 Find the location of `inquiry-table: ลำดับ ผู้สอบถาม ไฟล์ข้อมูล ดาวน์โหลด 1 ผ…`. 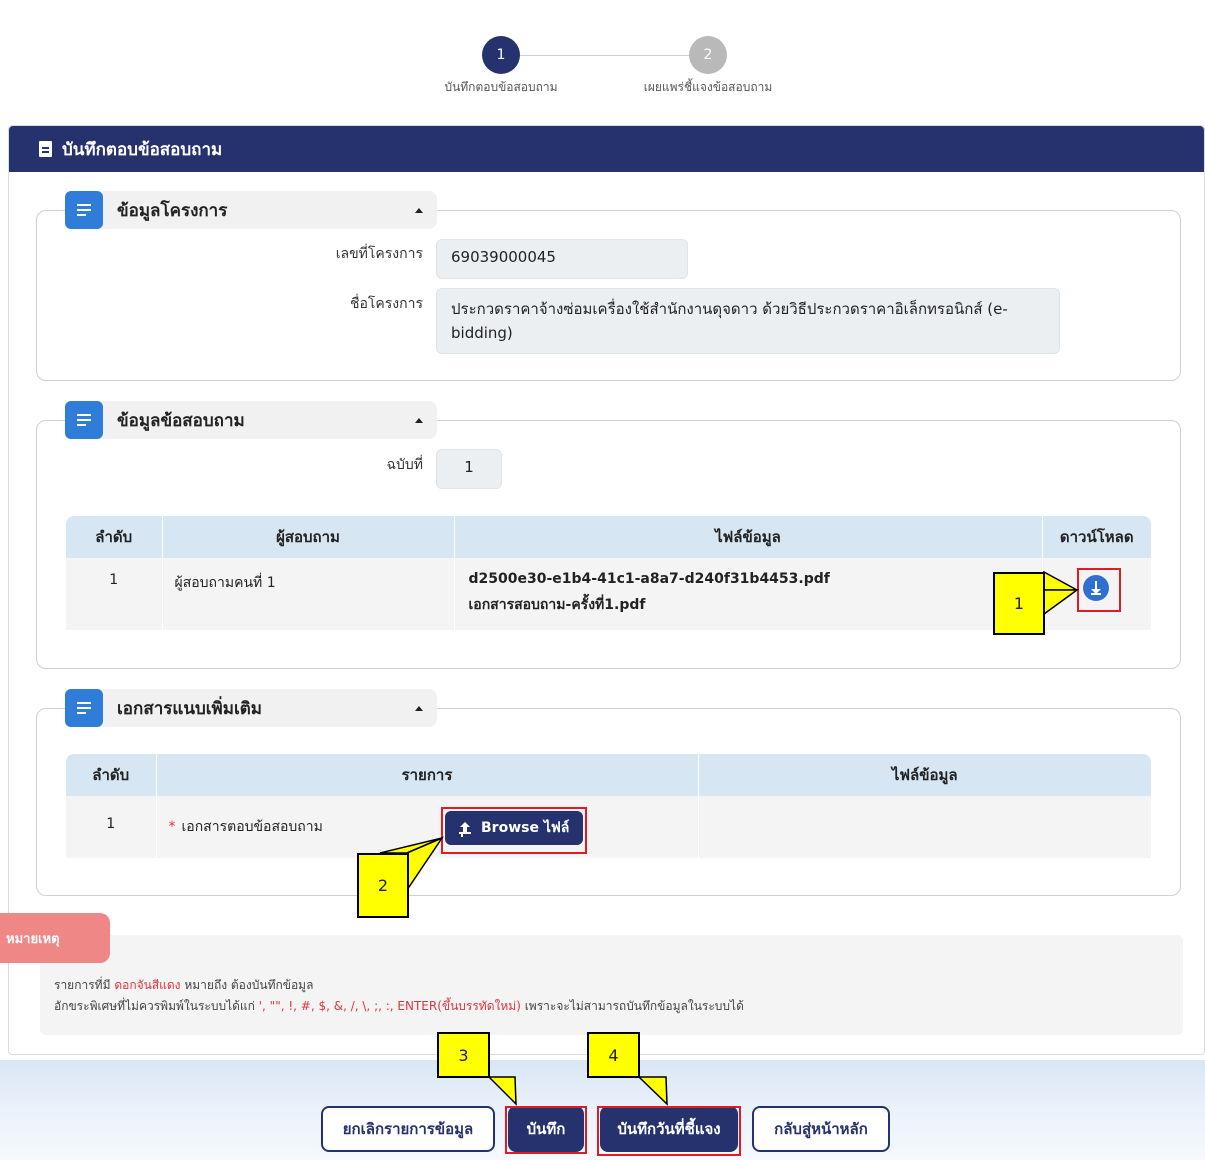

inquiry-table: ลำดับ ผู้สอบถาม ไฟล์ข้อมูล ดาวน์โหลด 1 ผ… is located at coordinates (608, 573).